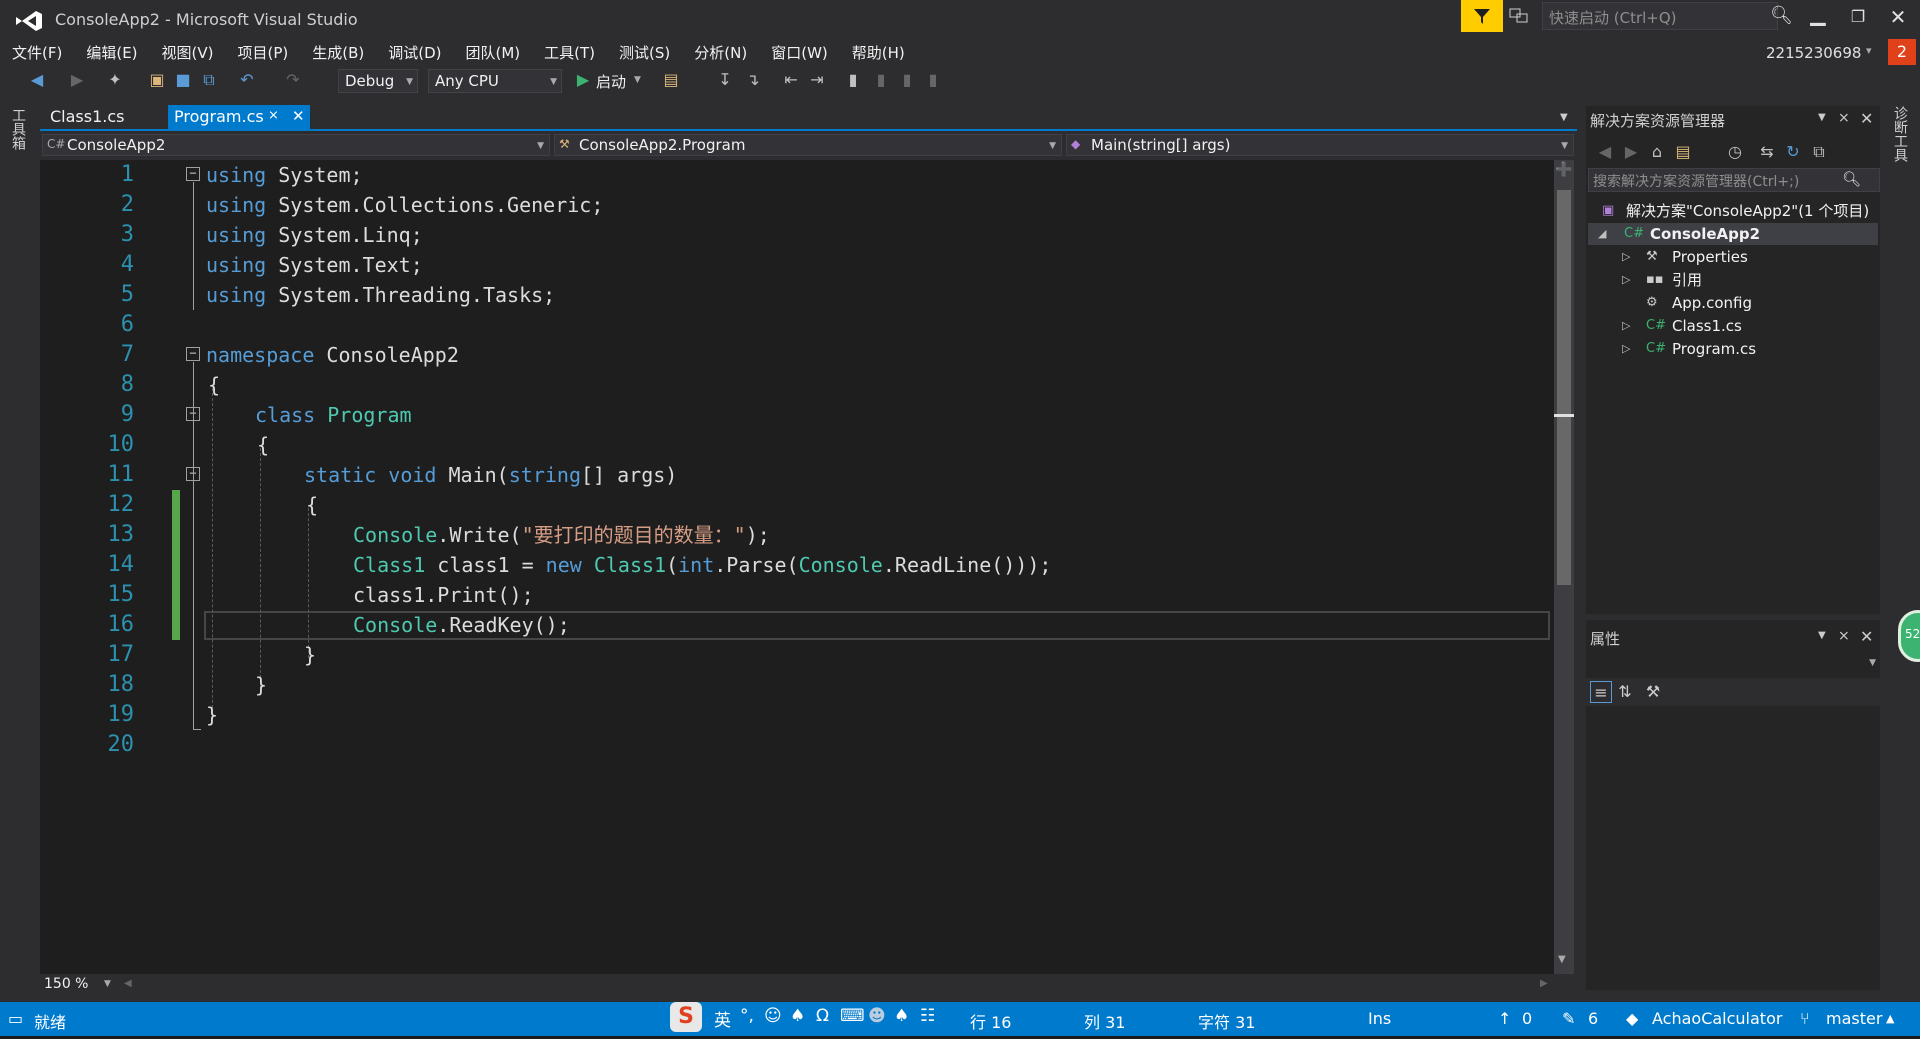 The height and width of the screenshot is (1039, 1920). I want to click on notification-badge: 2, so click(1902, 52).